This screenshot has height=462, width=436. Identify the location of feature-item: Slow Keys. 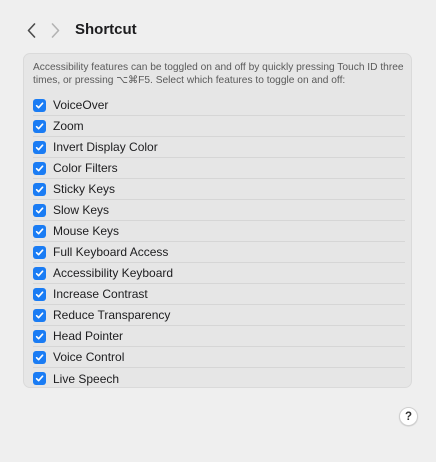
(219, 210).